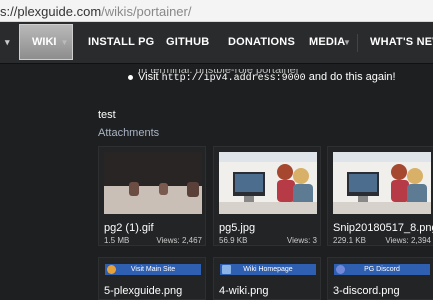 This screenshot has width=433, height=300. Describe the element at coordinates (408, 240) in the screenshot. I see `attachment-views: Views: 2,394` at that location.